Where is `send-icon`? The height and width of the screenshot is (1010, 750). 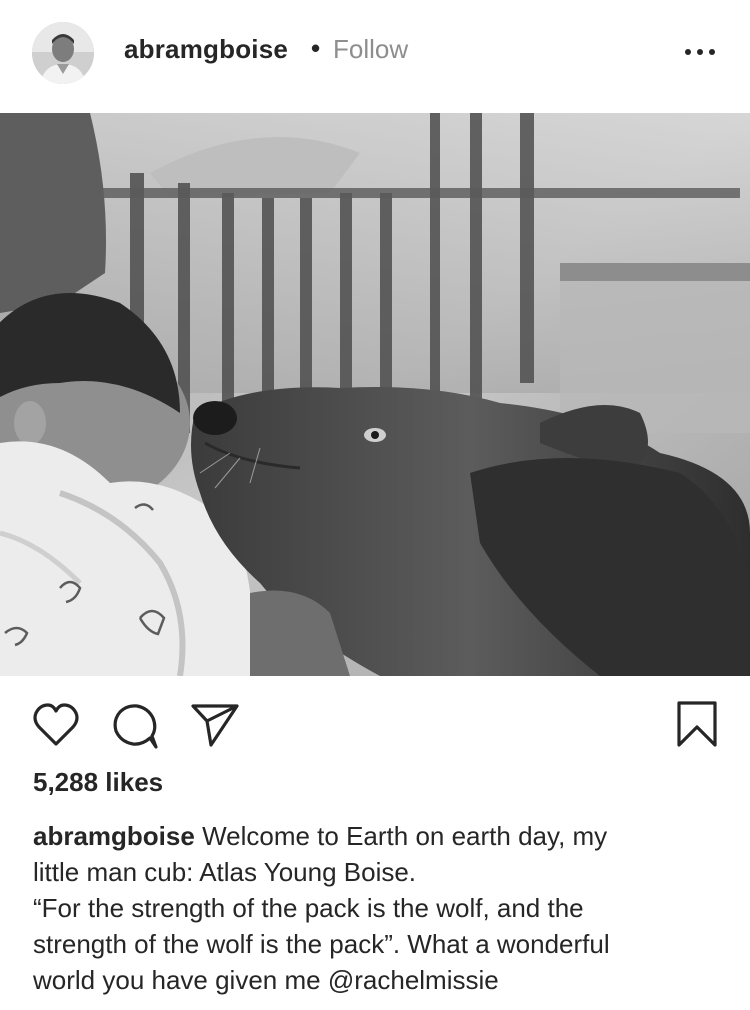
send-icon is located at coordinates (215, 725).